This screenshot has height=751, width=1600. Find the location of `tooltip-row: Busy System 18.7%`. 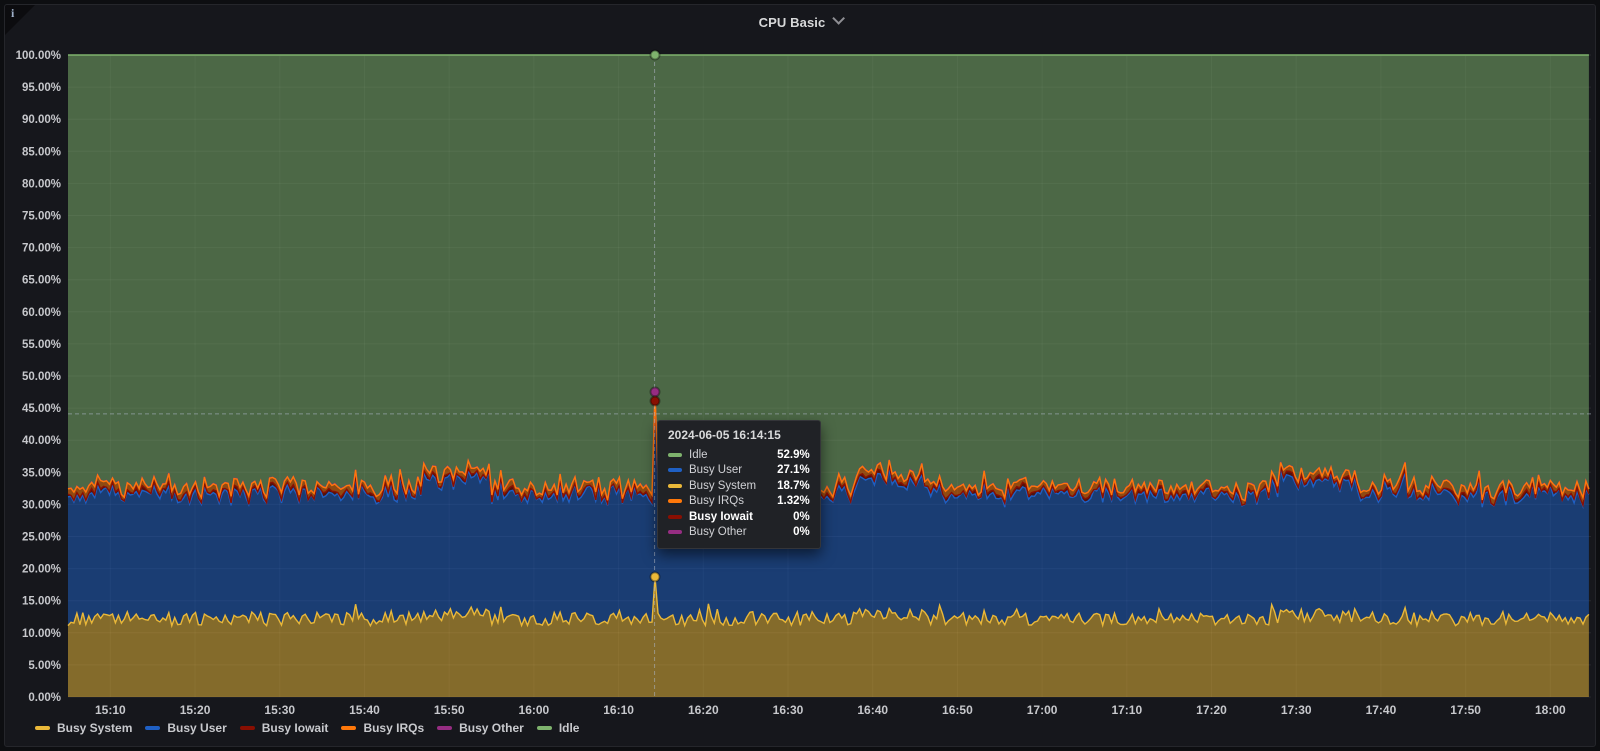

tooltip-row: Busy System 18.7% is located at coordinates (739, 486).